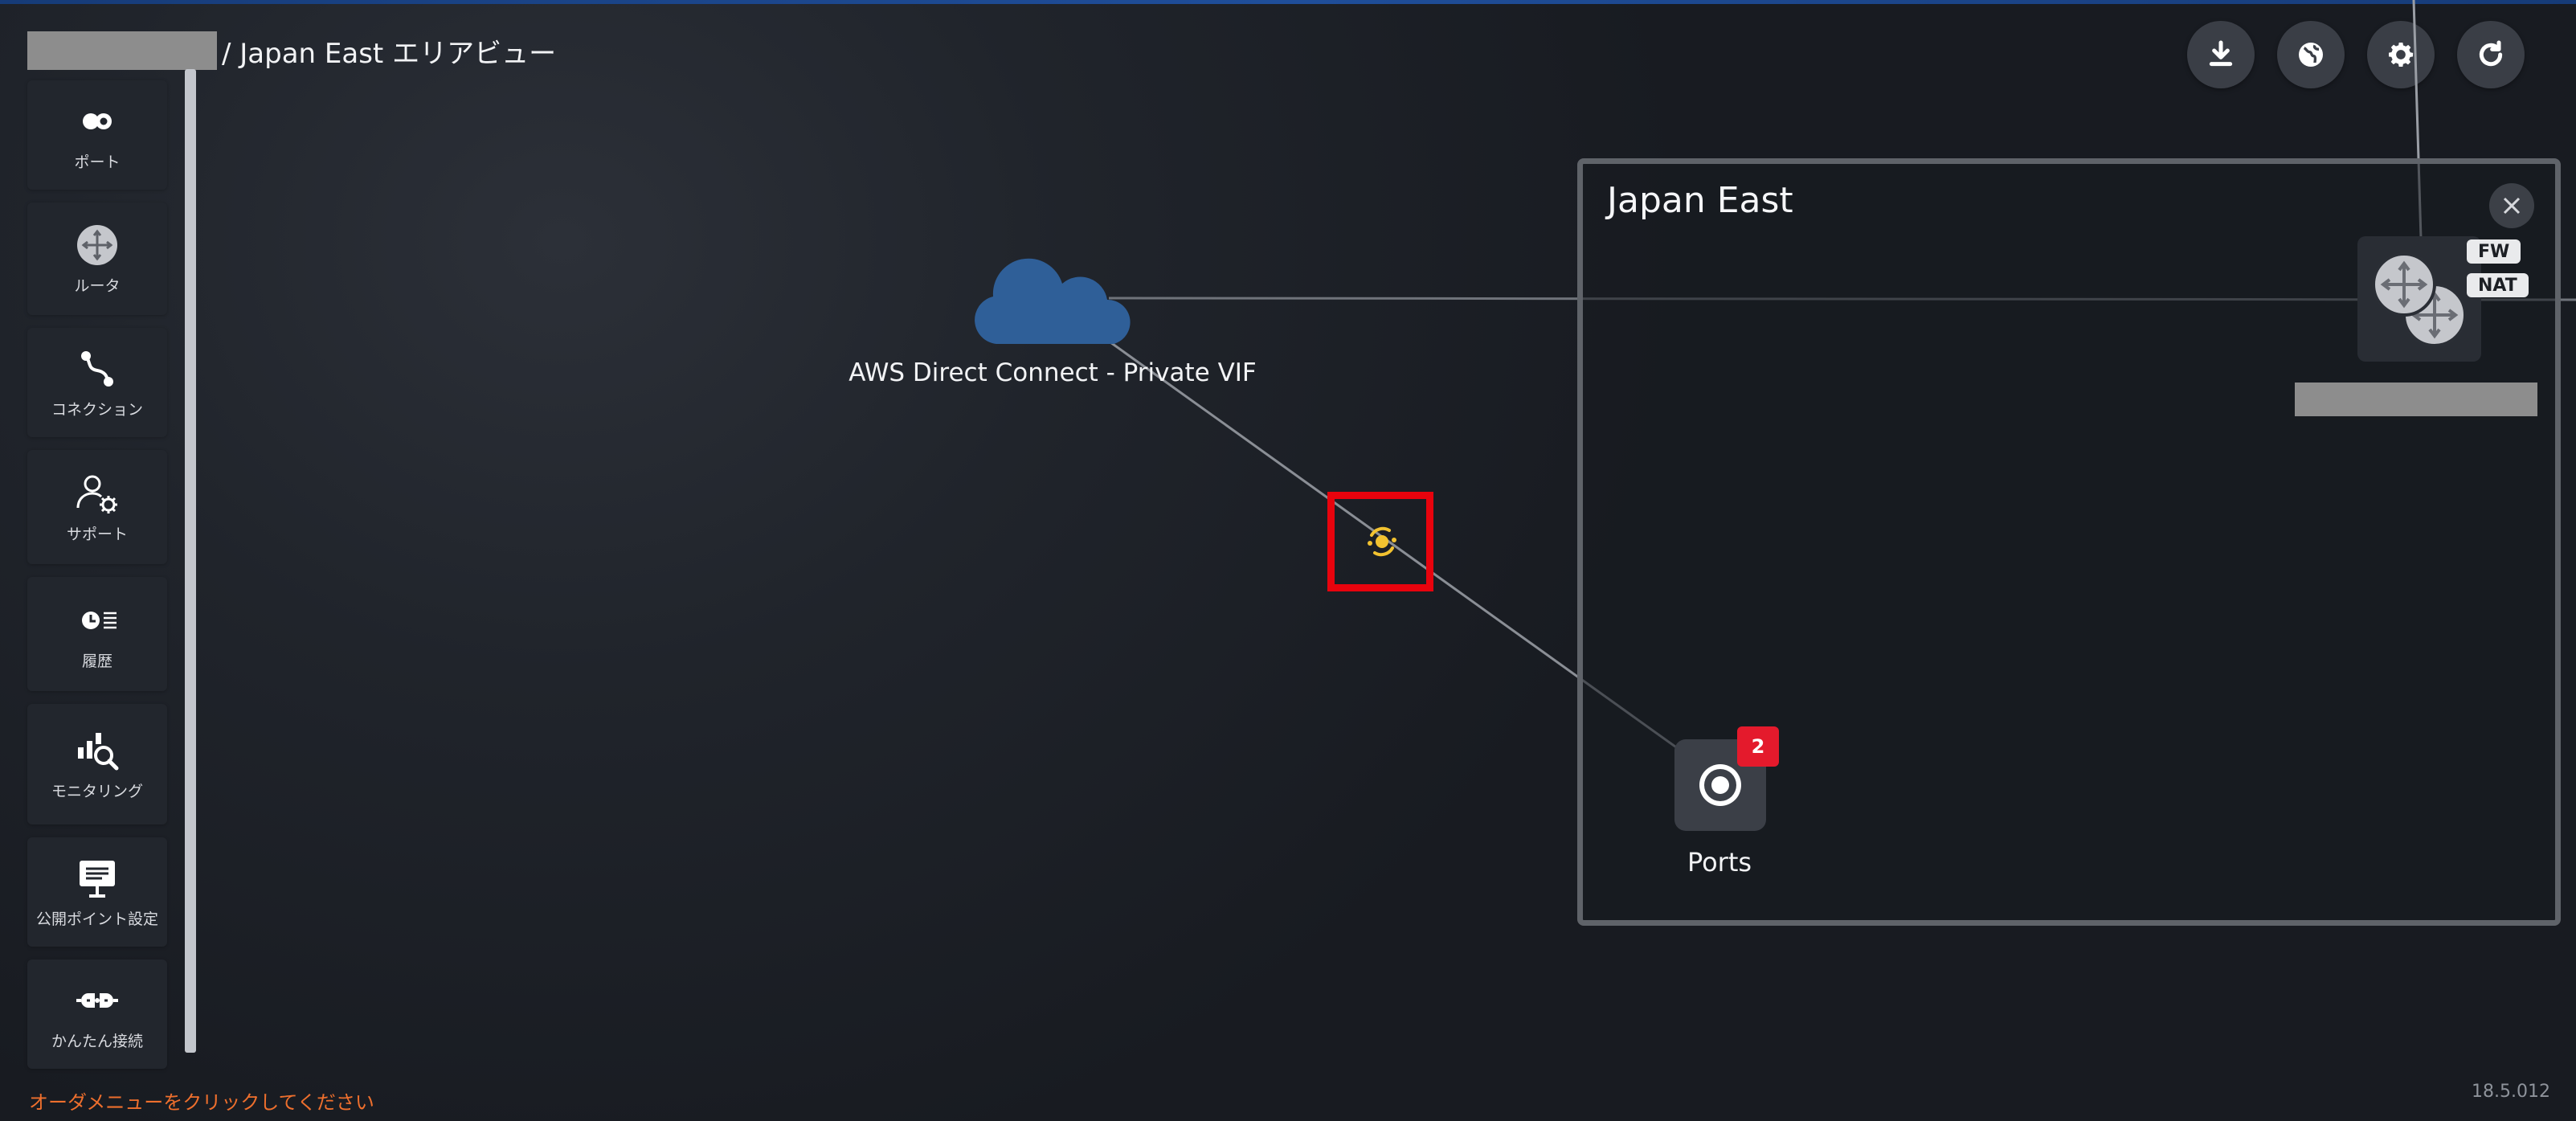 This screenshot has width=2576, height=1121. I want to click on close-icon, so click(2512, 206).